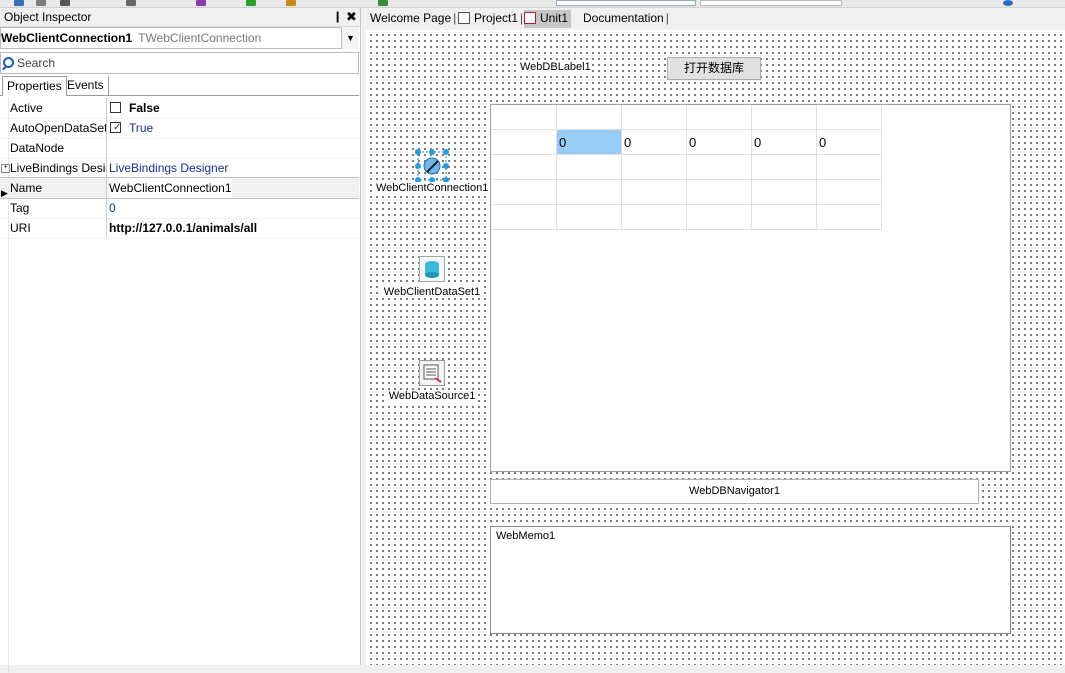 The height and width of the screenshot is (673, 1065). I want to click on tab-label: Documentation, so click(623, 18).